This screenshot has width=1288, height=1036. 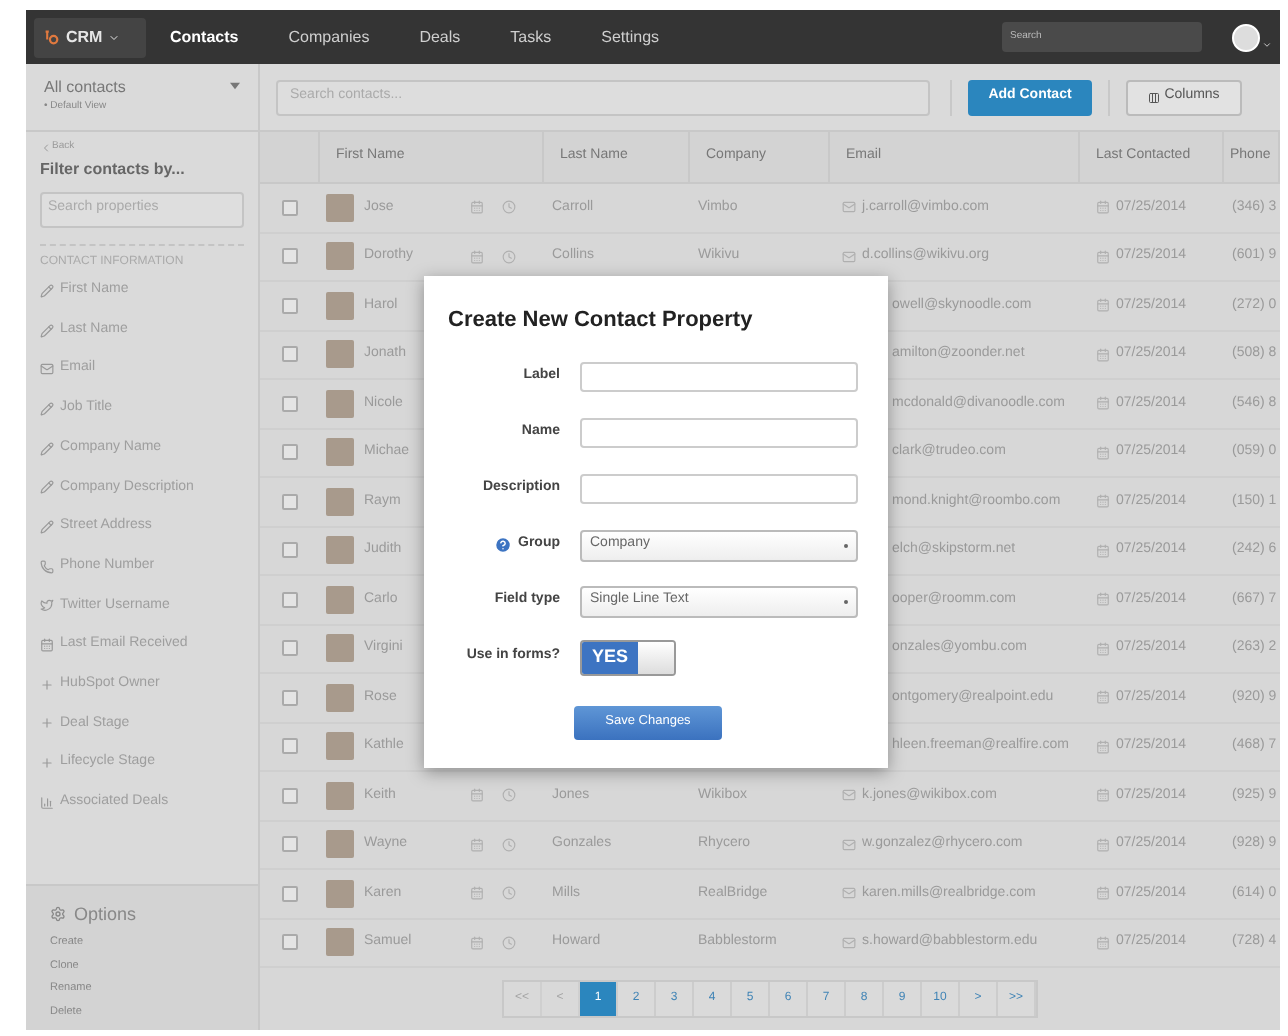 I want to click on chevron-left-icon, so click(x=46, y=147).